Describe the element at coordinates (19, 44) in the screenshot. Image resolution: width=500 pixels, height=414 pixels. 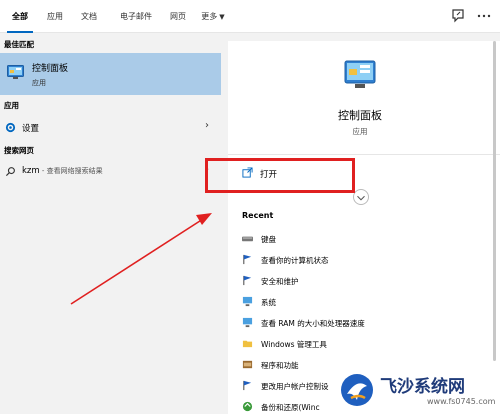
I see `best-match-header: 最佳匹配` at that location.